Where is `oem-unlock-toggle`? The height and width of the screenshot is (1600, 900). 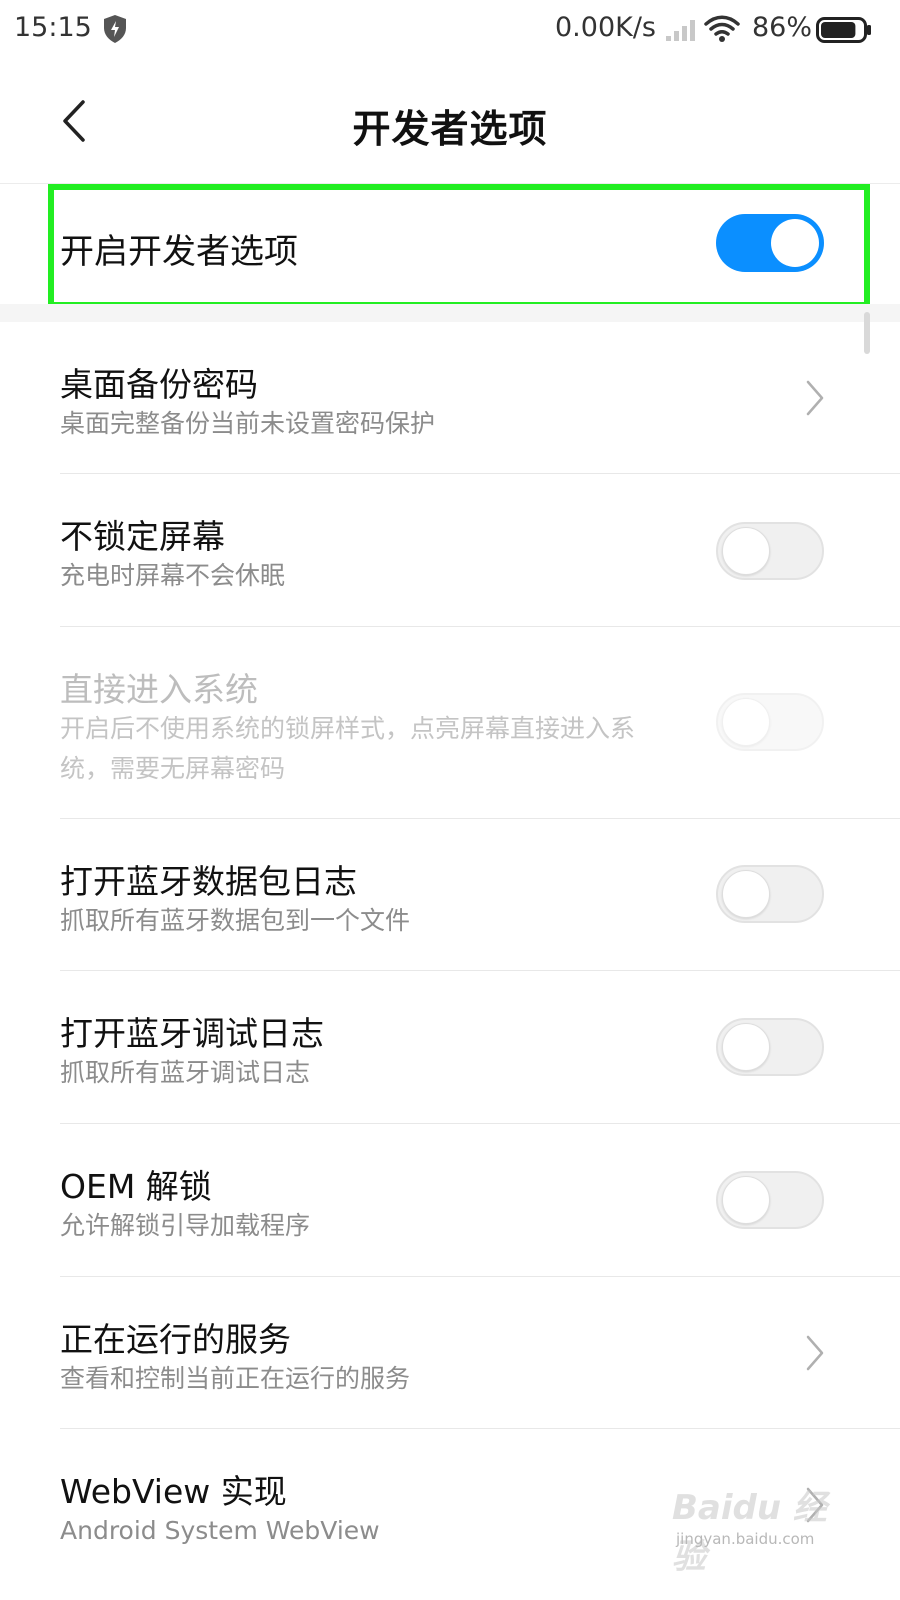
oem-unlock-toggle is located at coordinates (770, 1200).